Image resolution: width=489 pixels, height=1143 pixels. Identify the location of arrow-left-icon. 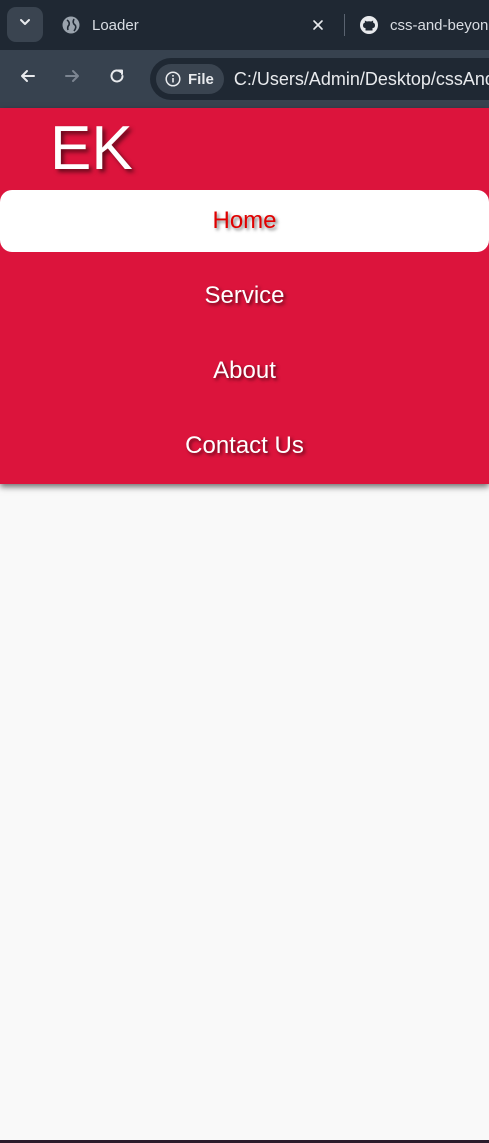
(28, 78).